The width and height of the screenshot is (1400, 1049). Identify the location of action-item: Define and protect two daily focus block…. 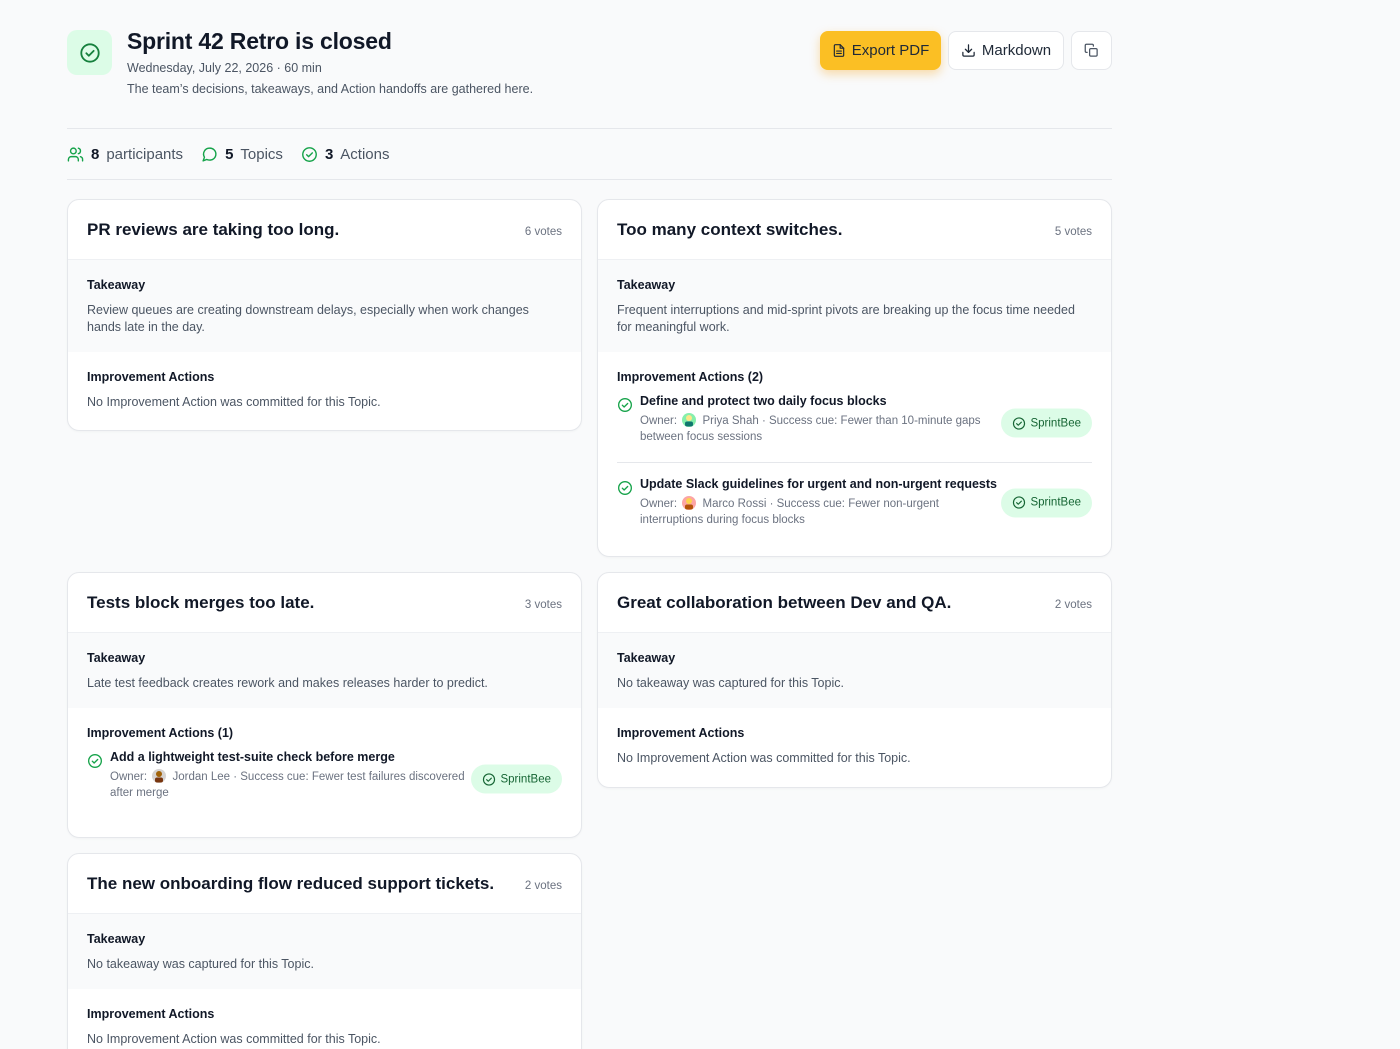
(854, 423).